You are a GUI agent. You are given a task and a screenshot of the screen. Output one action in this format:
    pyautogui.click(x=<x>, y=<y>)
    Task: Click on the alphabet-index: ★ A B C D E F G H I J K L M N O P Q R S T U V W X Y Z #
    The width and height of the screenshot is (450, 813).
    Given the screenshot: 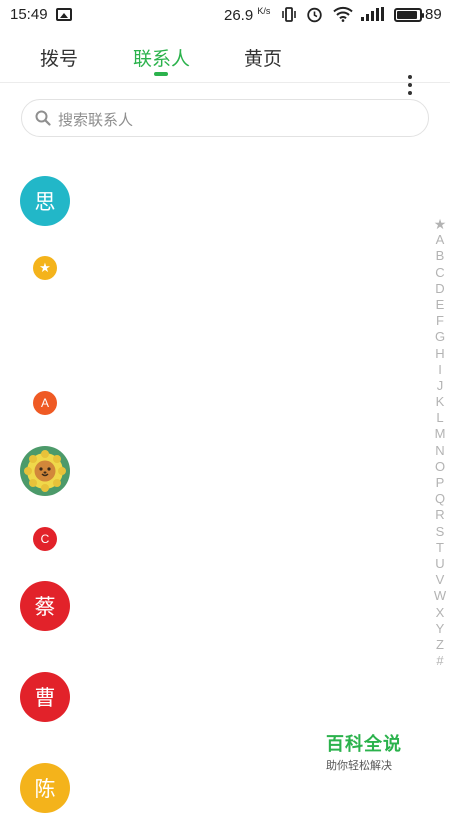 What is the action you would take?
    pyautogui.click(x=440, y=442)
    